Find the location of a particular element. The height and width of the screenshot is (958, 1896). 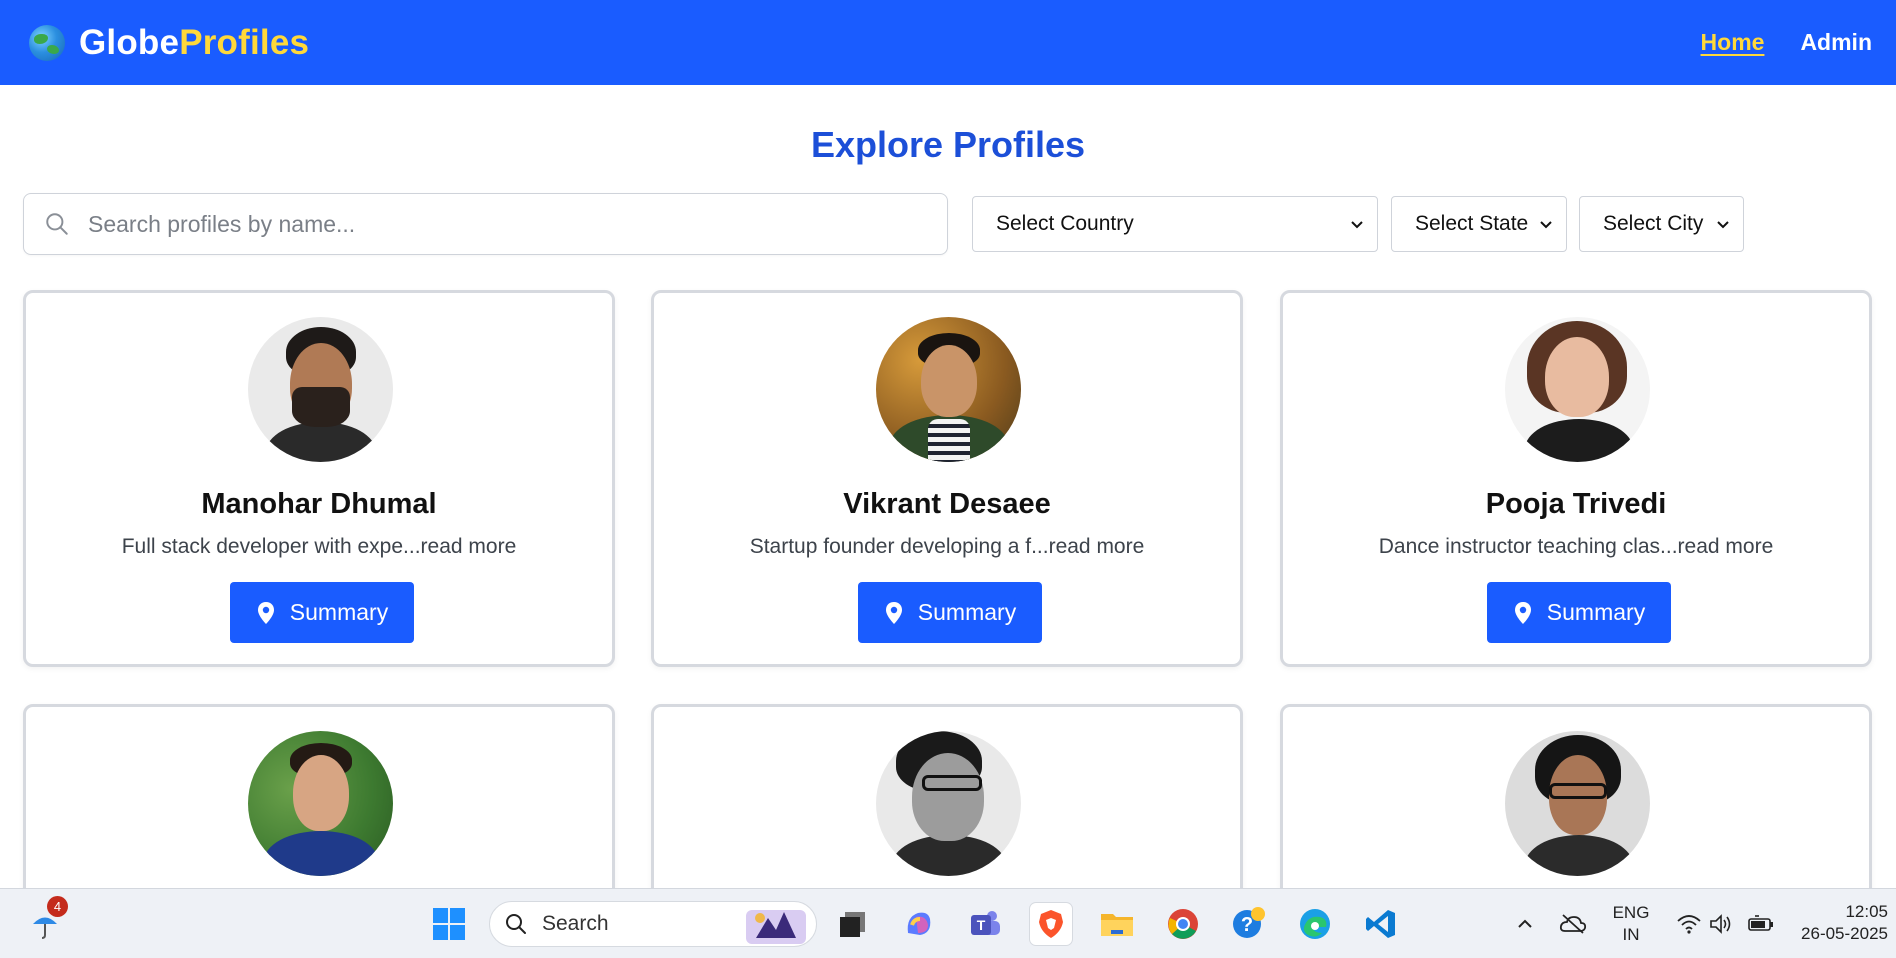

profile-name: Pooja Trivedi is located at coordinates (1576, 504).